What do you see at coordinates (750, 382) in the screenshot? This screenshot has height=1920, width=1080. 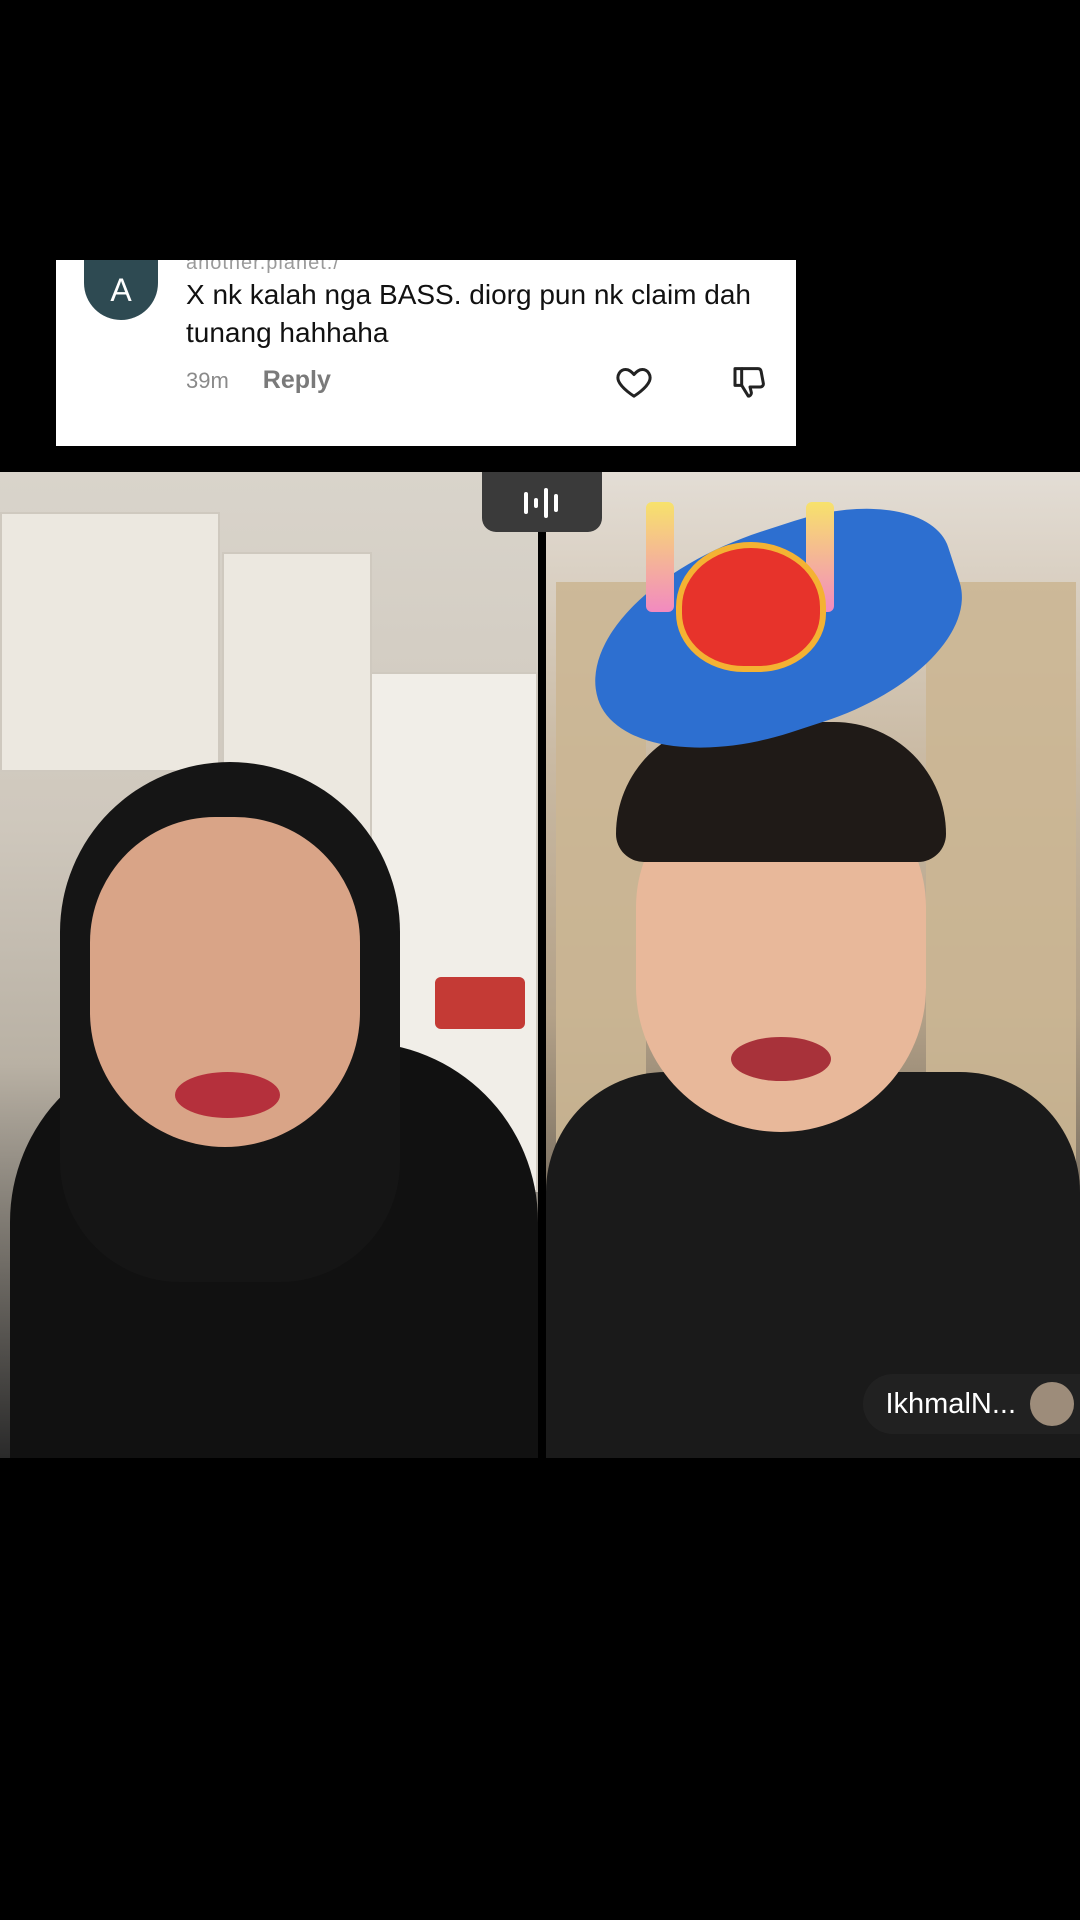 I see `thumbs-down-outline-icon` at bounding box center [750, 382].